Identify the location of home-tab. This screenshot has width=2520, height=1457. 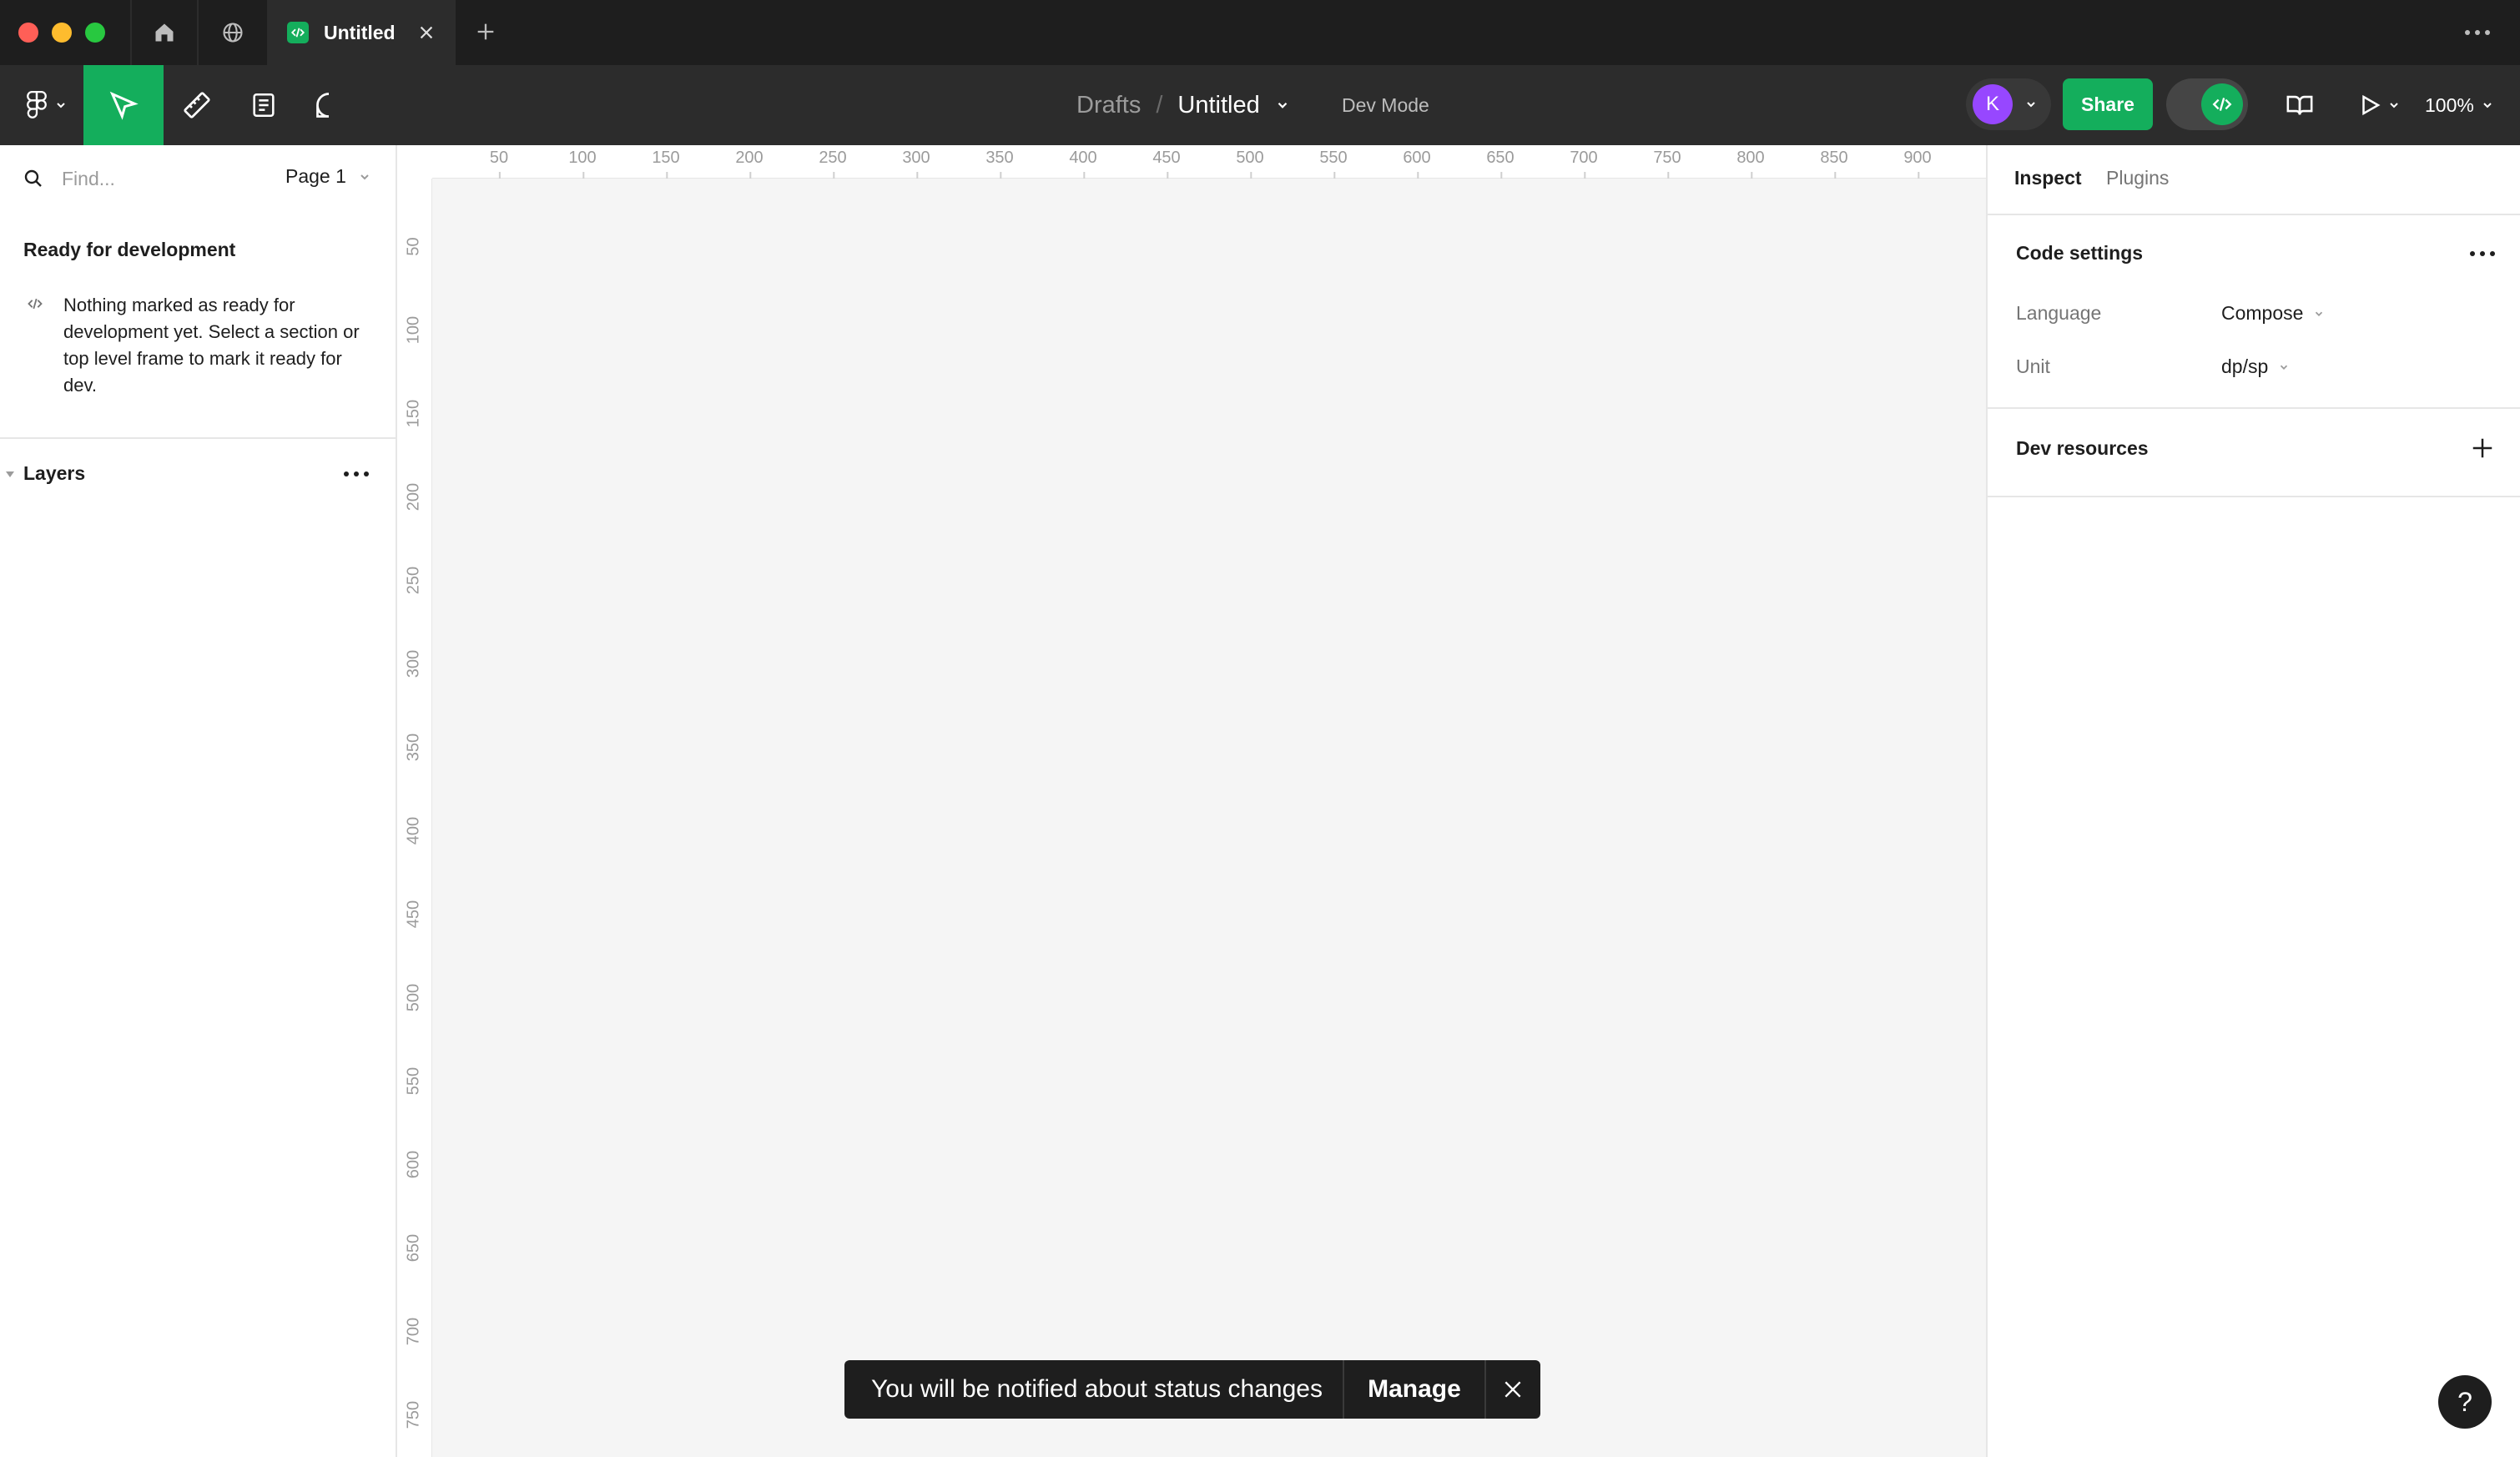
(164, 32).